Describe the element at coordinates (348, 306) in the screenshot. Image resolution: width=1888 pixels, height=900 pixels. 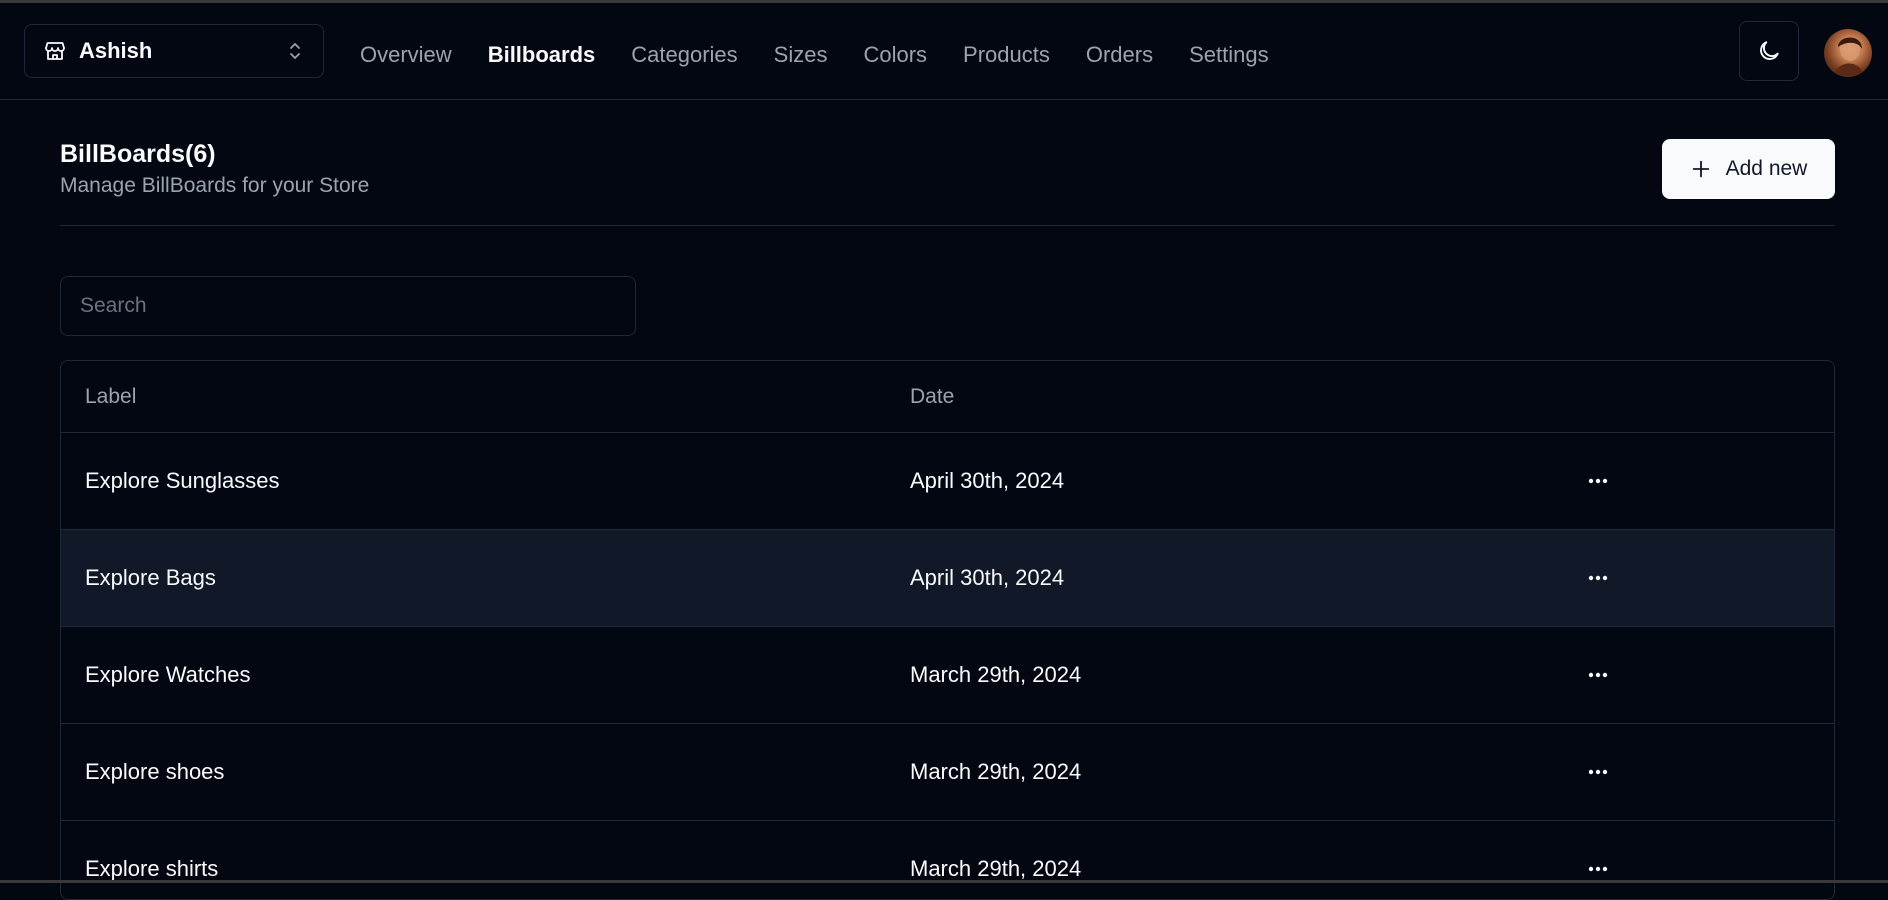
I see `search-input` at that location.